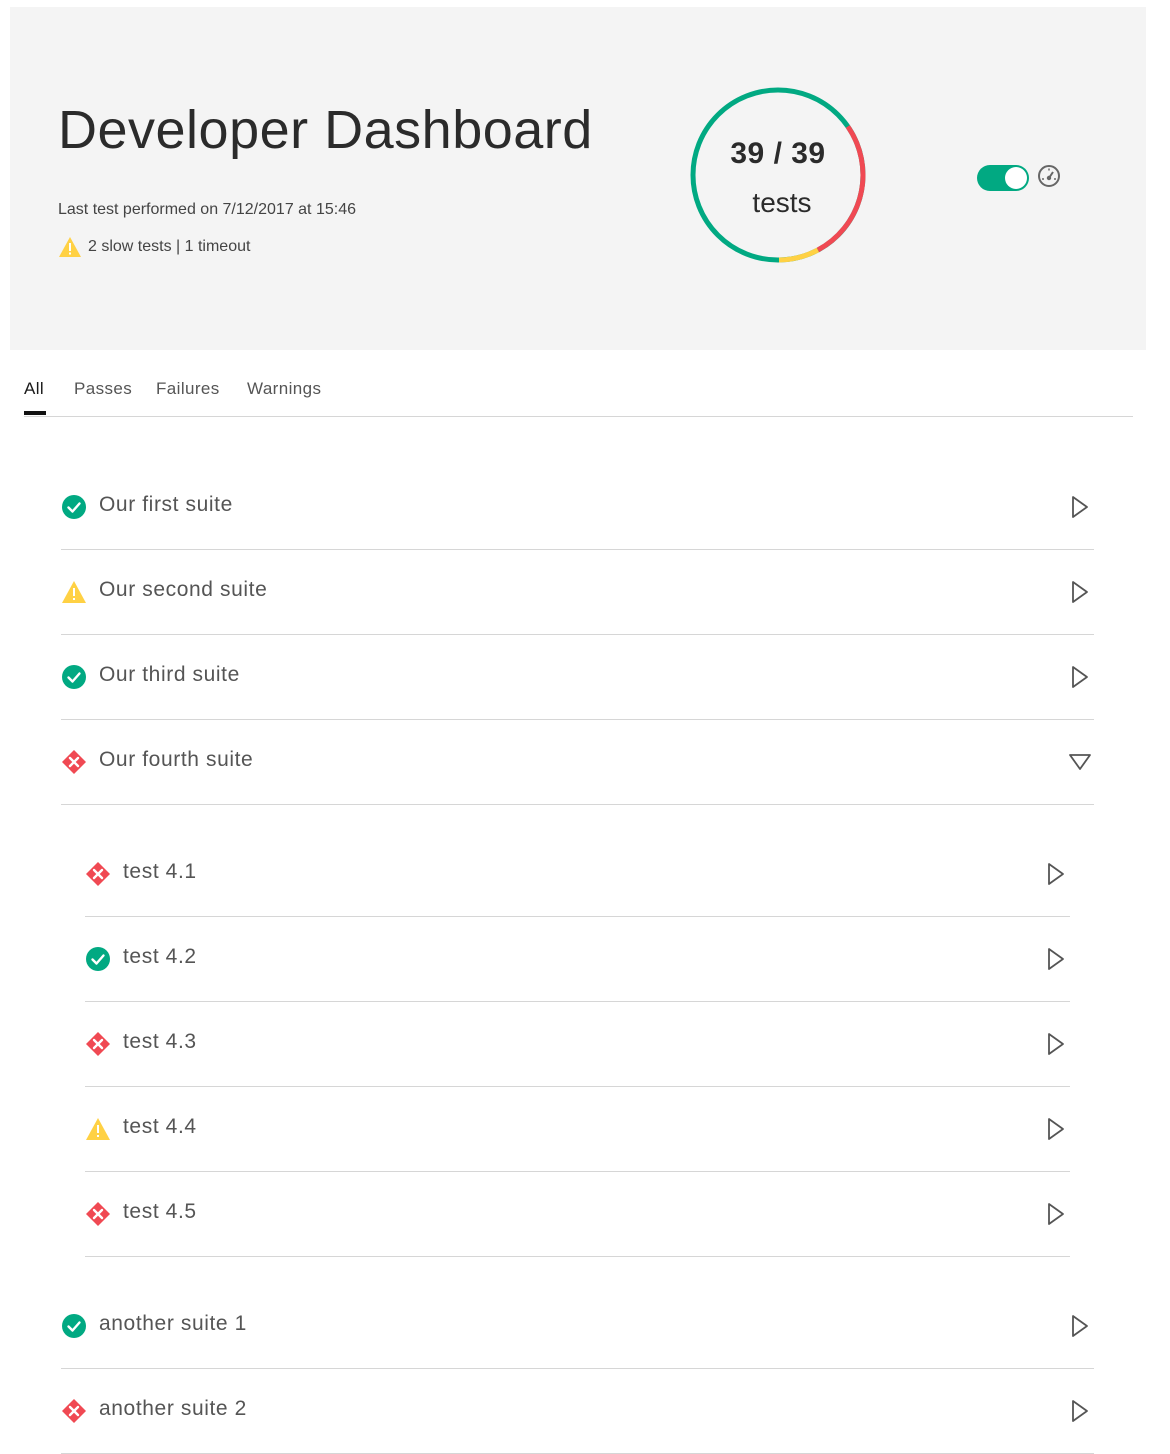 This screenshot has width=1170, height=1454. What do you see at coordinates (160, 956) in the screenshot?
I see `test-name: test 4.2` at bounding box center [160, 956].